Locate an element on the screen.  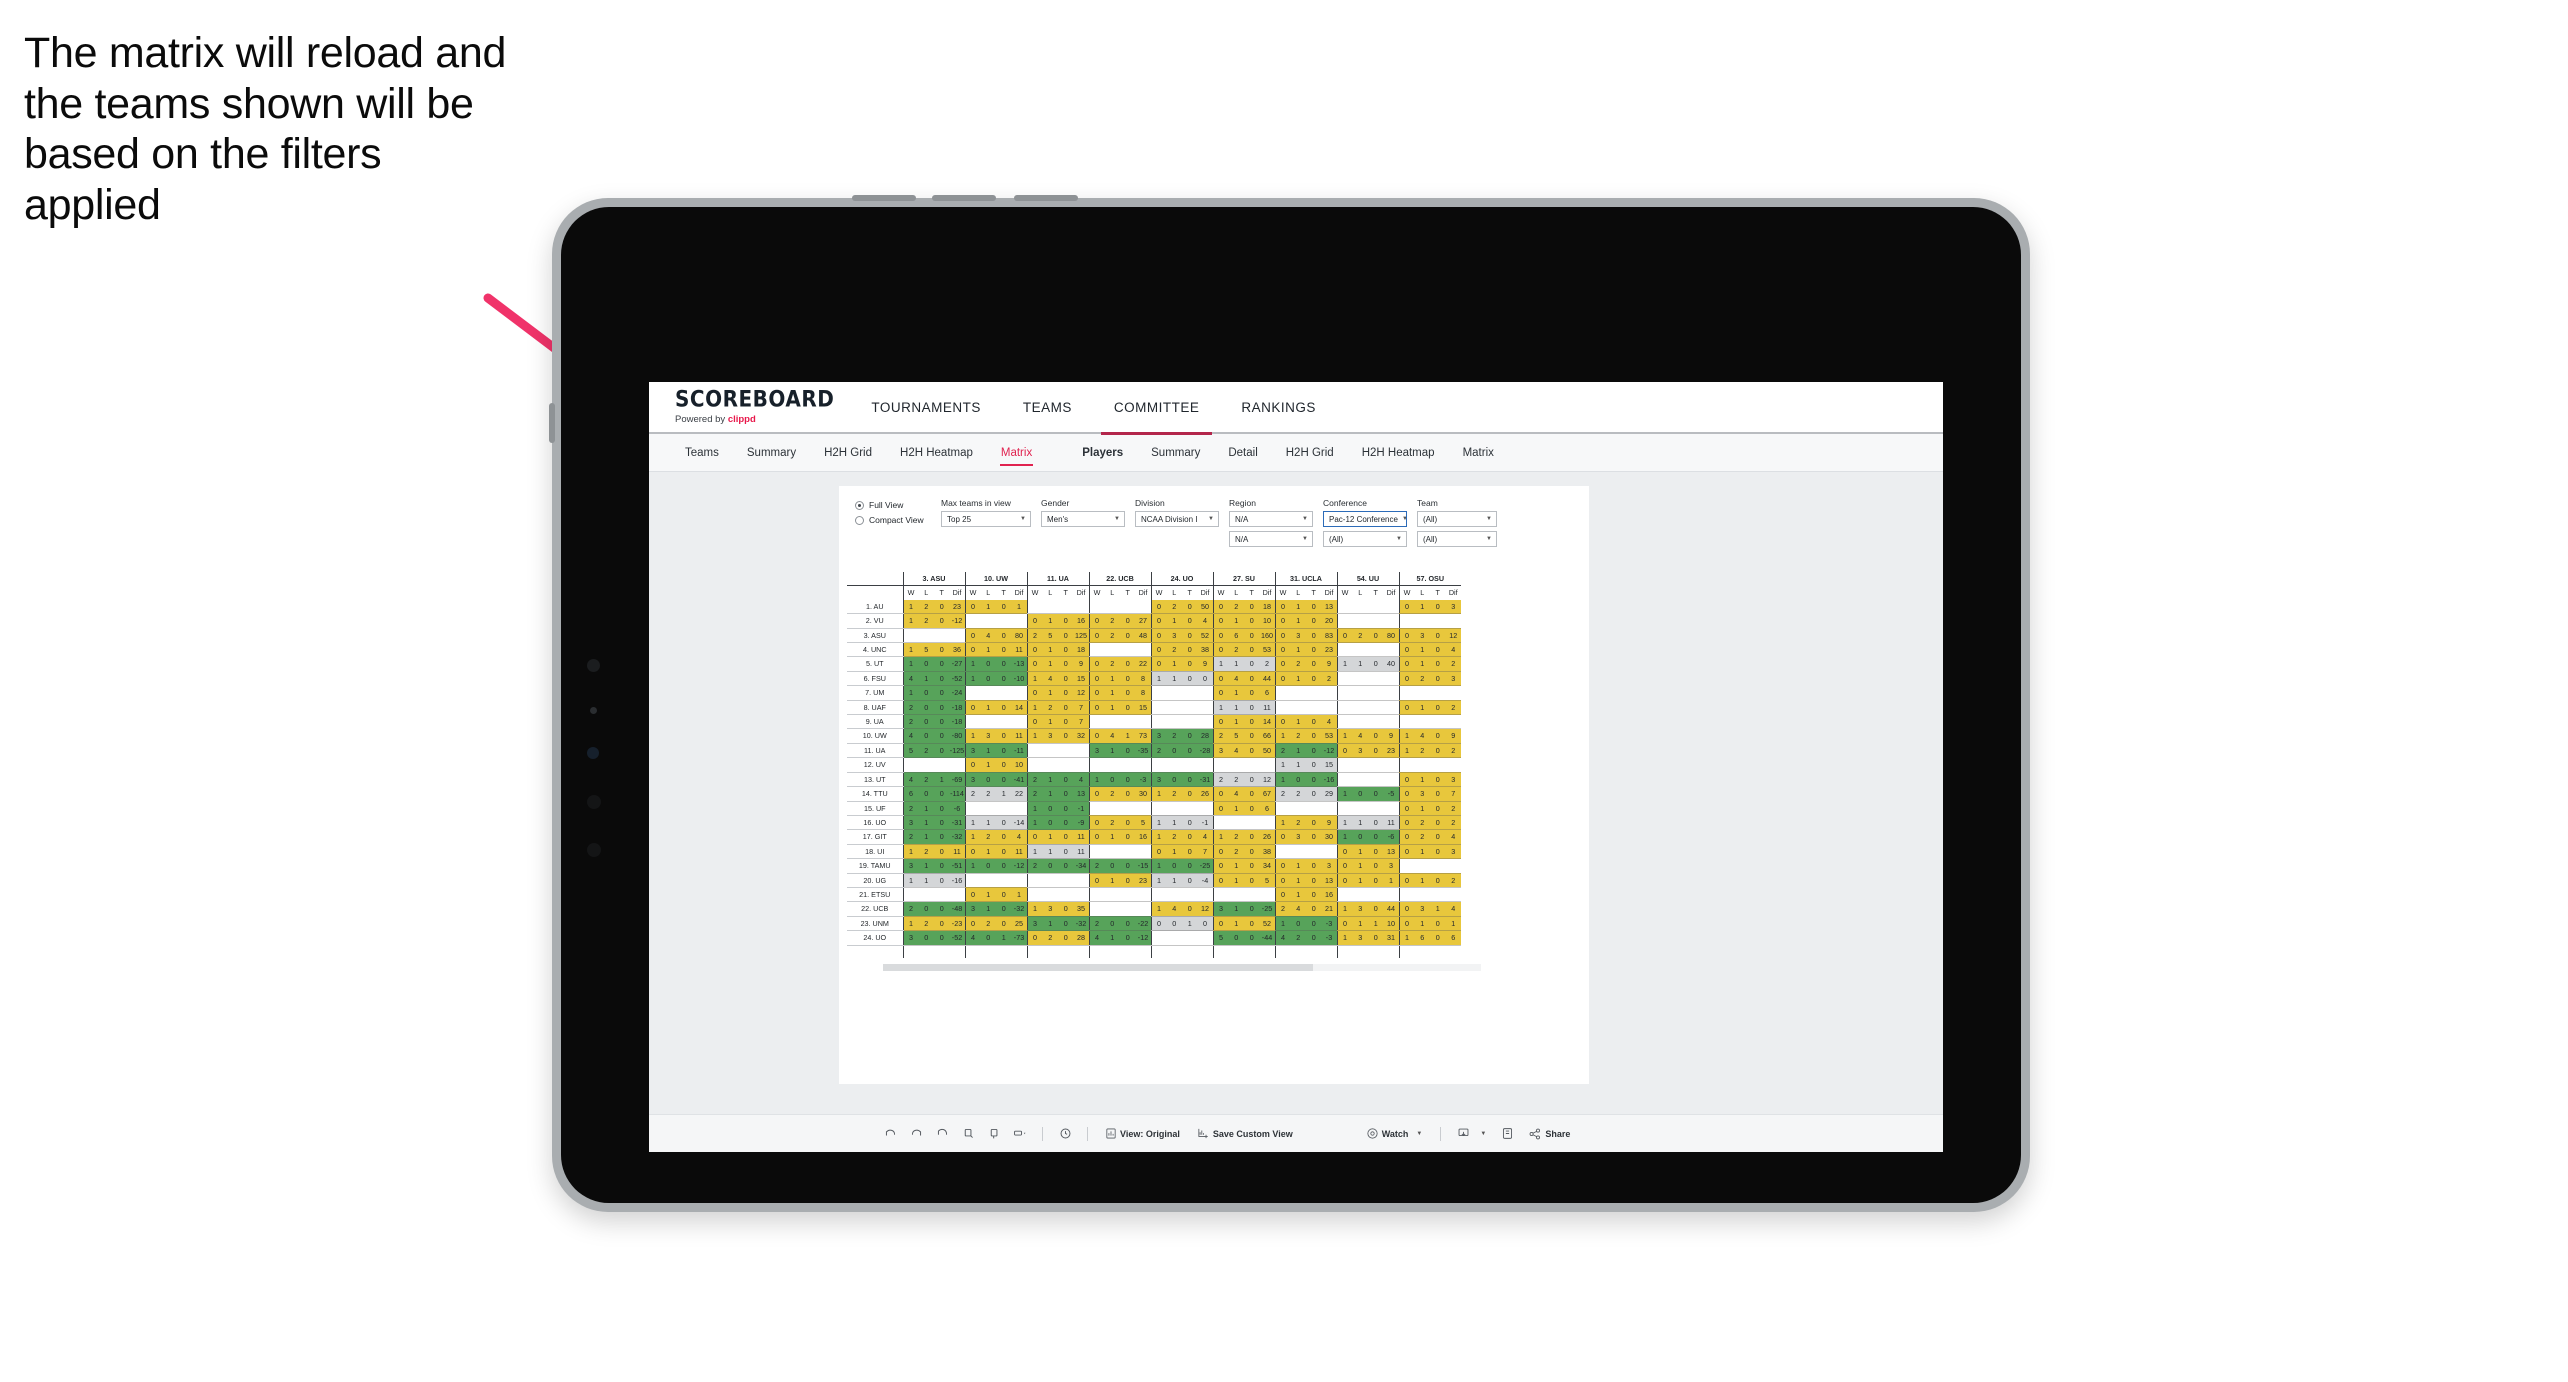
matrix-cell: 8 is located at coordinates (1143, 693).